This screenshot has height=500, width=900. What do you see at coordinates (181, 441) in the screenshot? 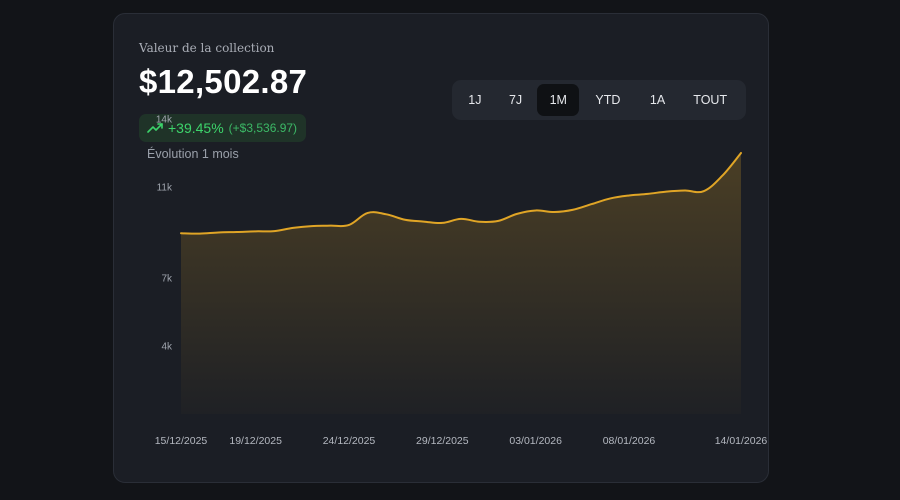
I see `x-tick-label: 15/12/2025` at bounding box center [181, 441].